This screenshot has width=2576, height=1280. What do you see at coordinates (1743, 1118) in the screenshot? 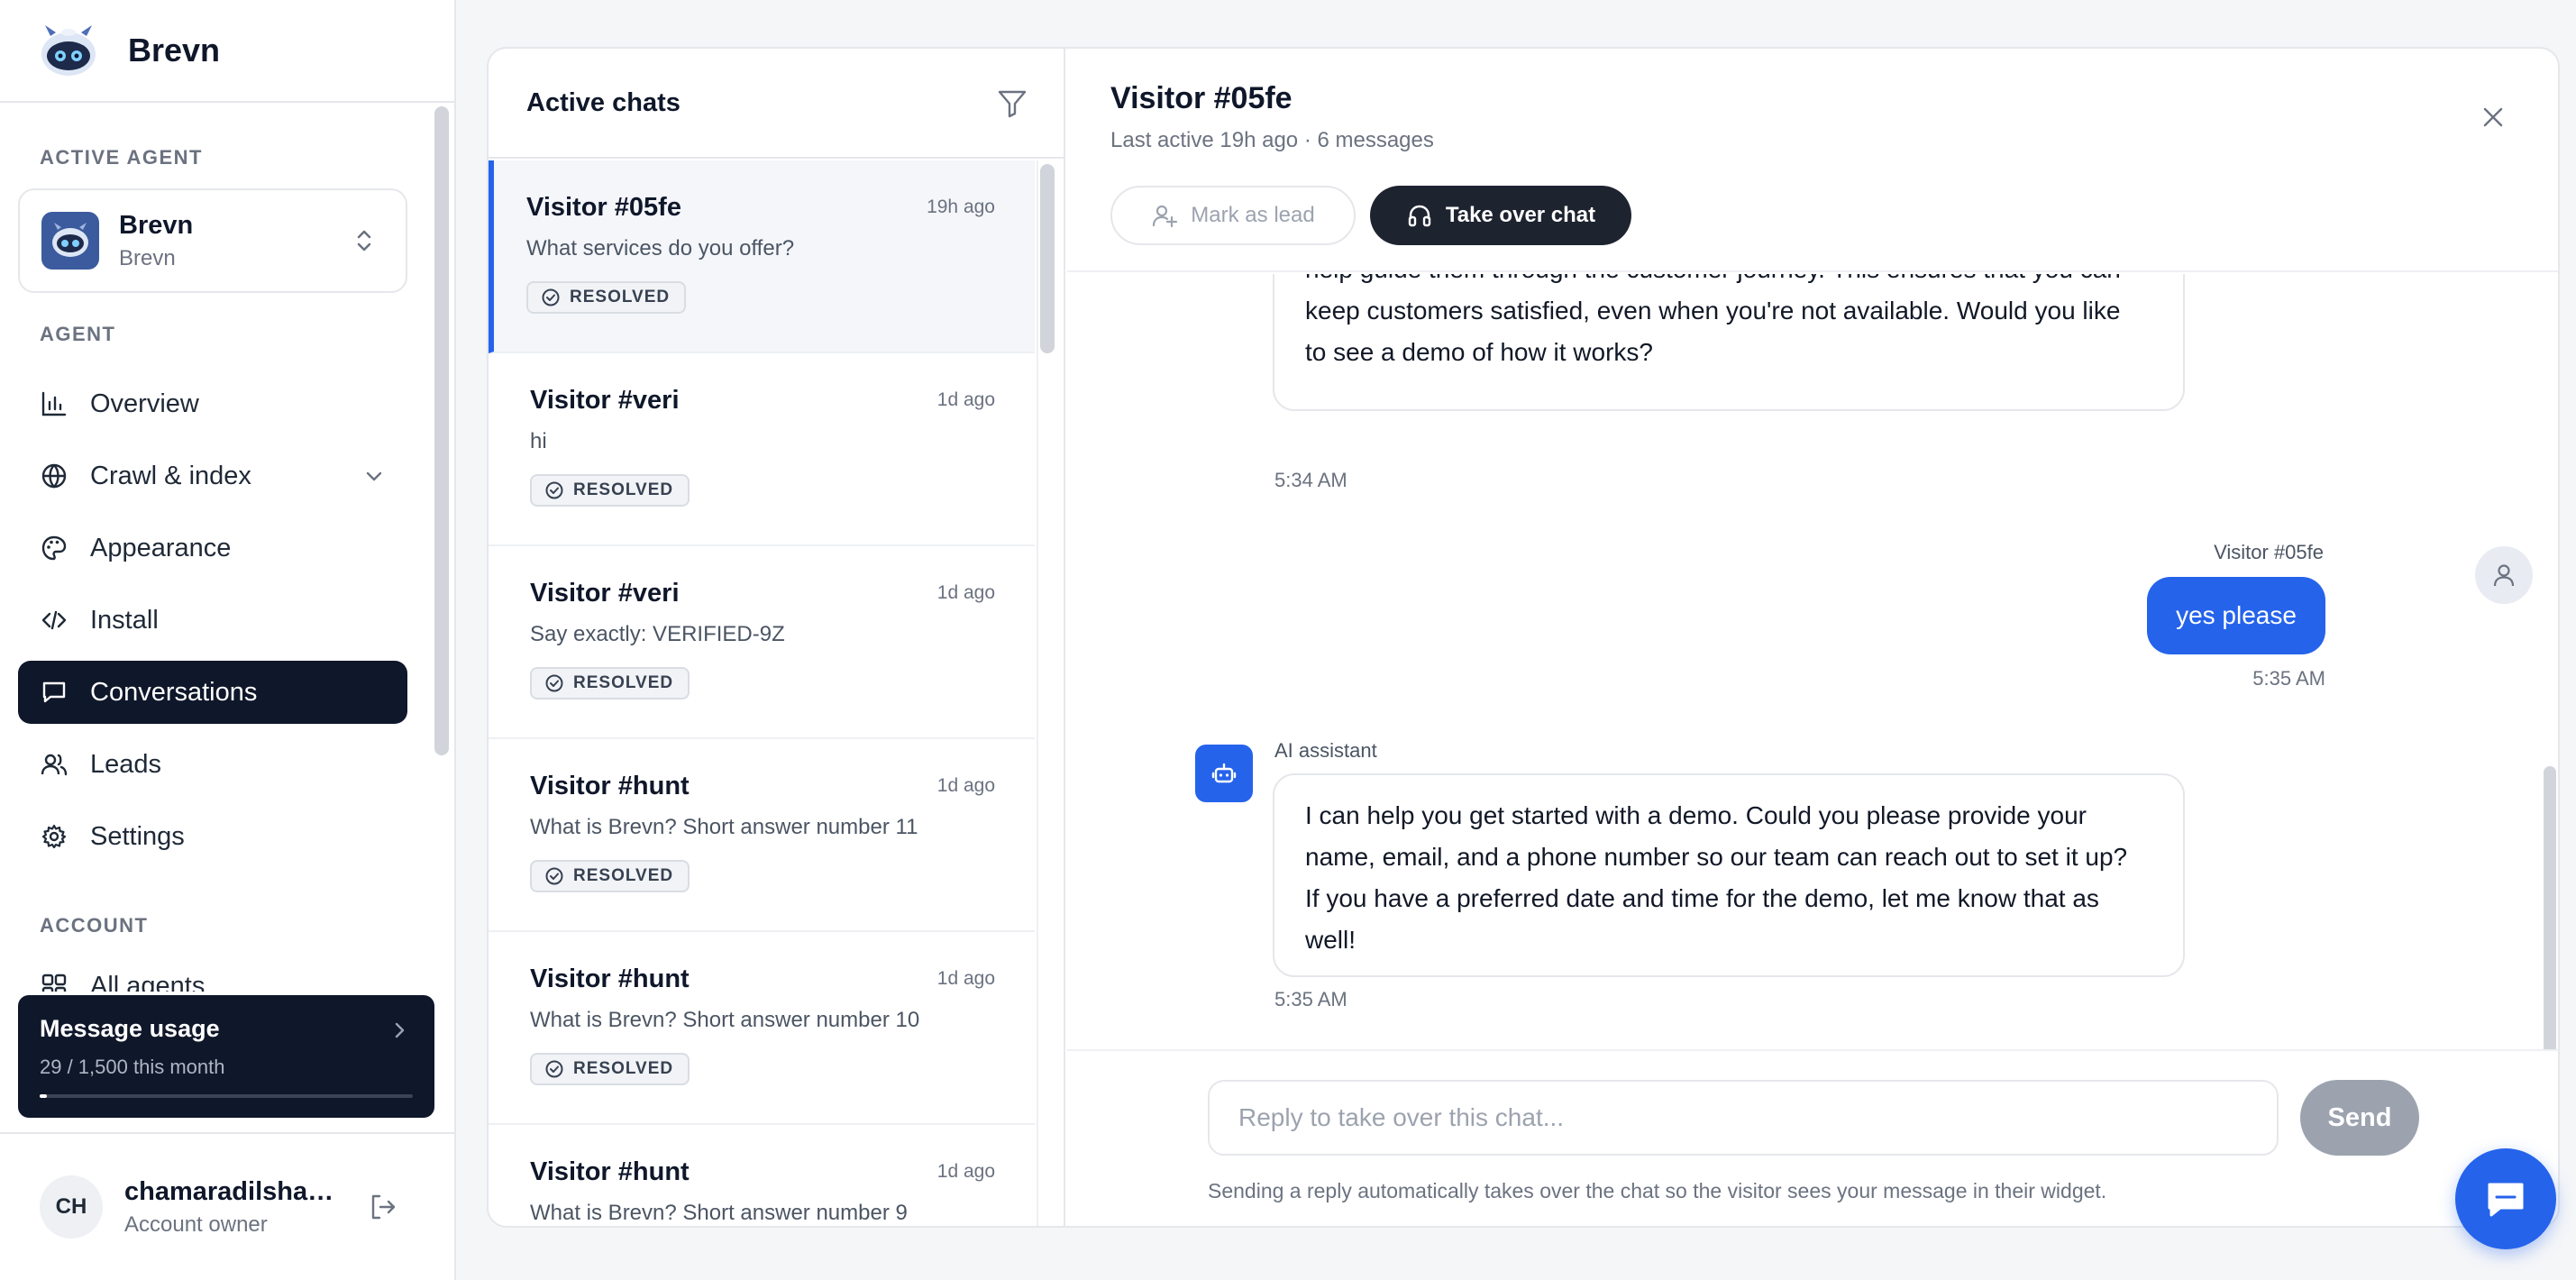
I see `reply-input` at bounding box center [1743, 1118].